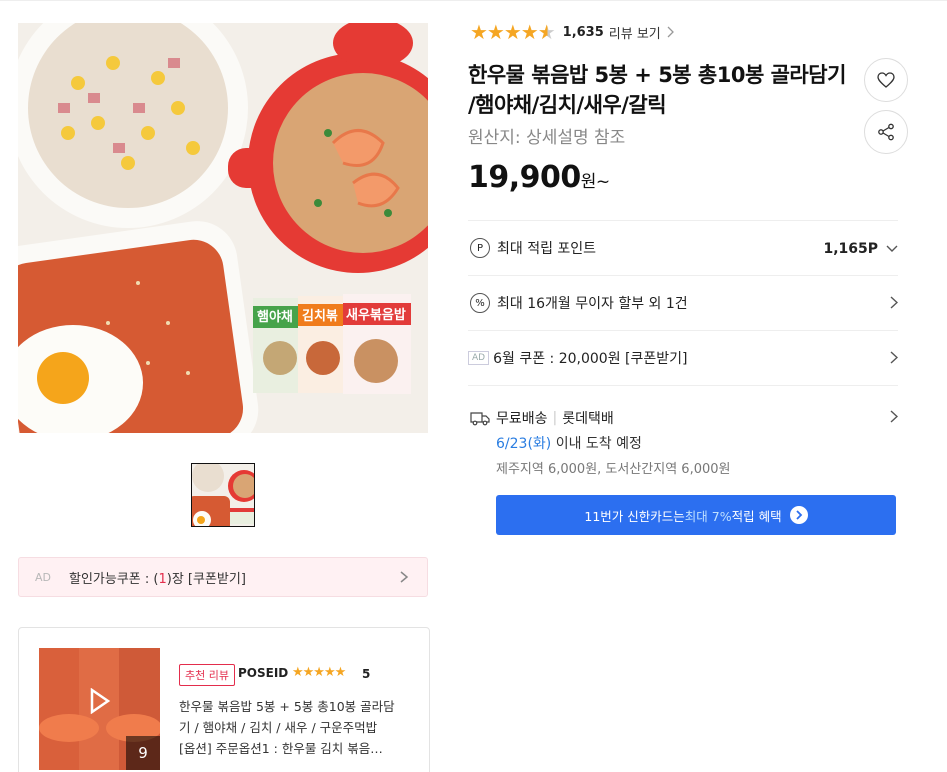 Image resolution: width=947 pixels, height=772 pixels. What do you see at coordinates (522, 419) in the screenshot?
I see `free-shipping-label: 무료배송` at bounding box center [522, 419].